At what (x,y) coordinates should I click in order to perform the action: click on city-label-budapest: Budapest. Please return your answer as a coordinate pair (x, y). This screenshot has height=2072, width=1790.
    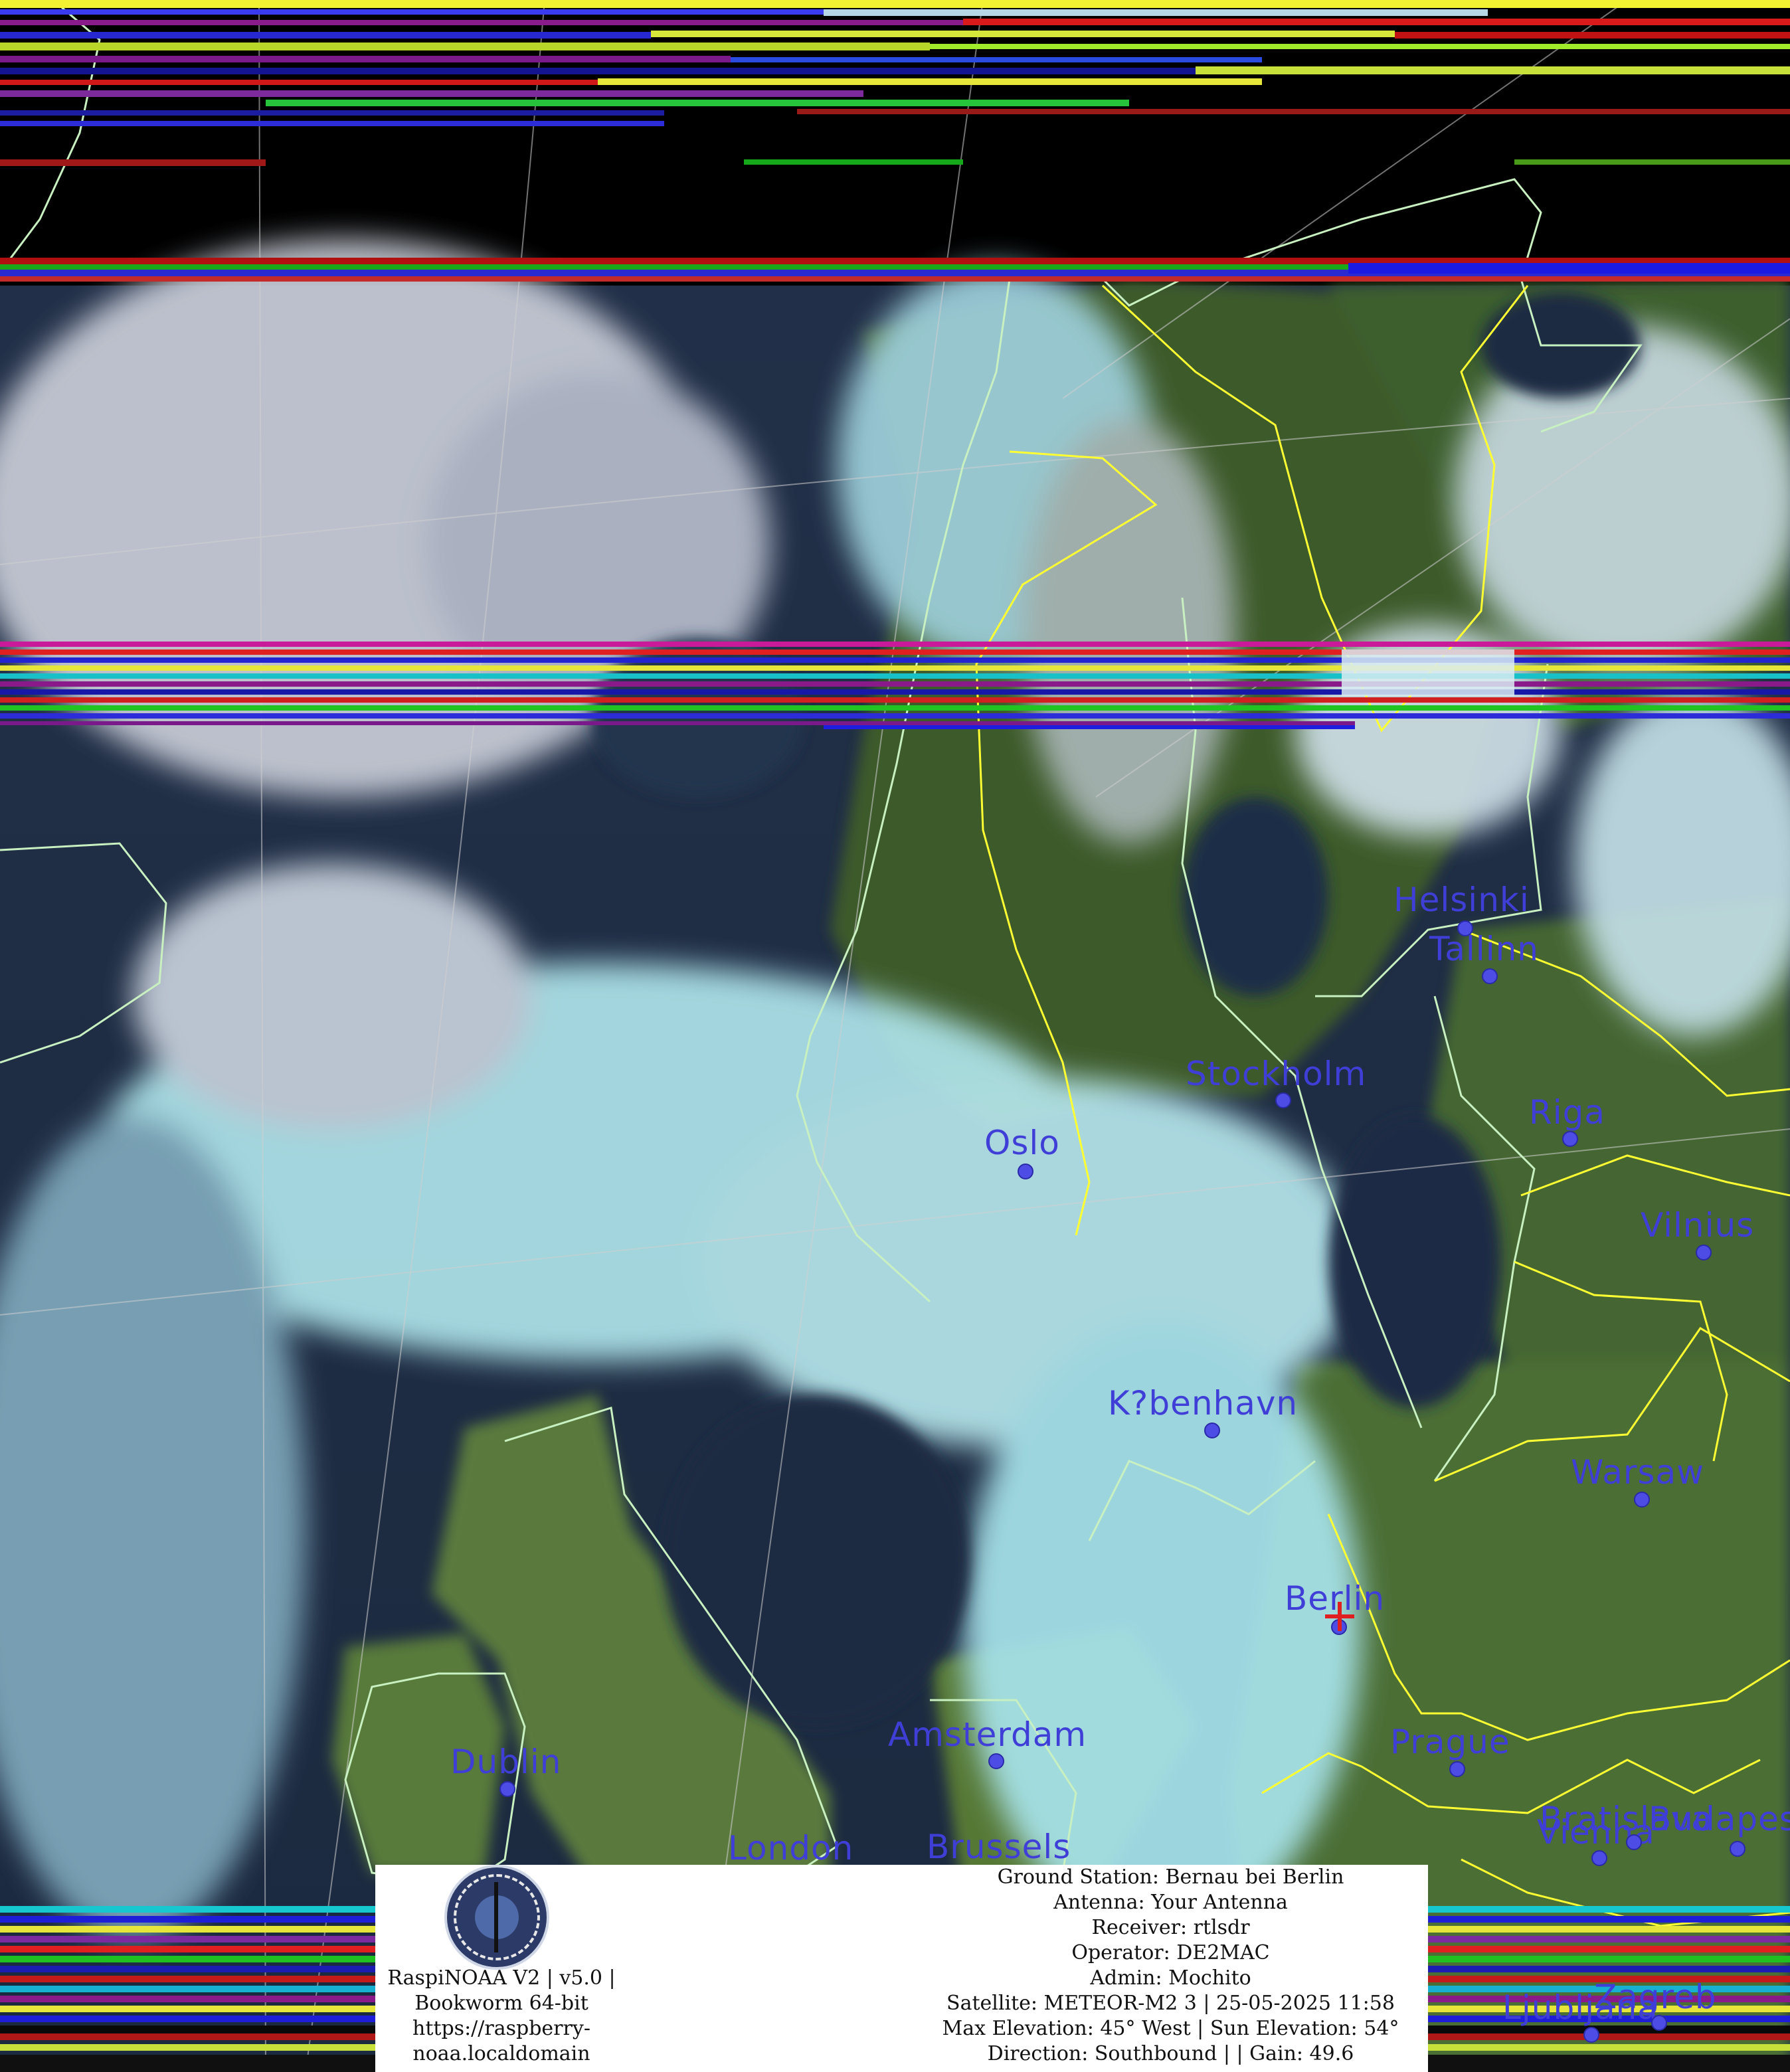
    Looking at the image, I should click on (1720, 1819).